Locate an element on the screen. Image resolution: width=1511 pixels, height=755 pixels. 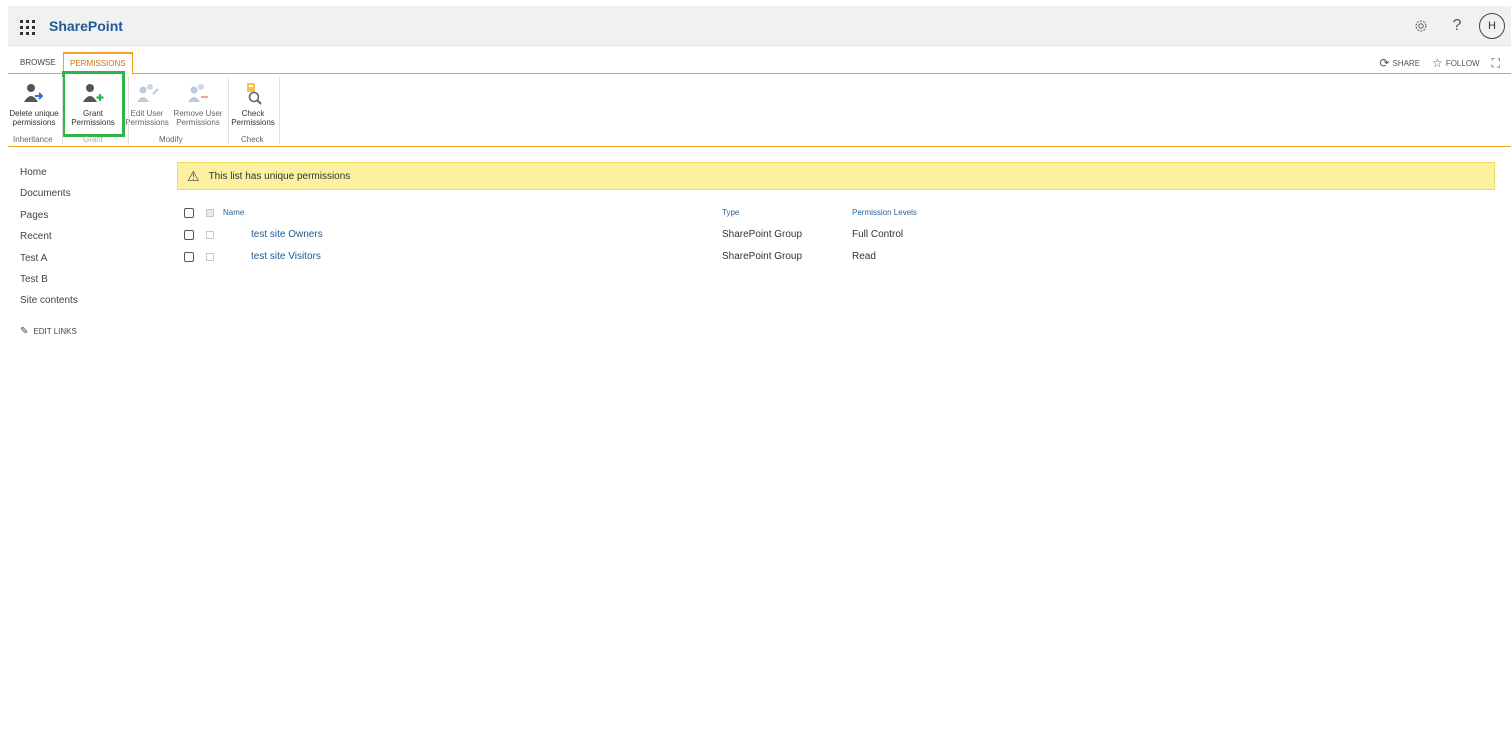
nav-item-pages: Pages is located at coordinates (80, 219).